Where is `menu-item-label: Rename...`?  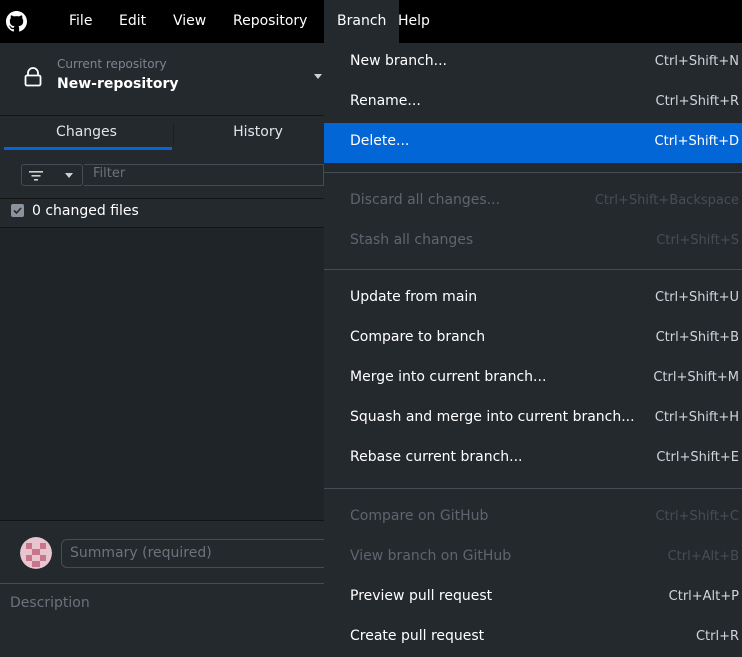 menu-item-label: Rename... is located at coordinates (385, 101).